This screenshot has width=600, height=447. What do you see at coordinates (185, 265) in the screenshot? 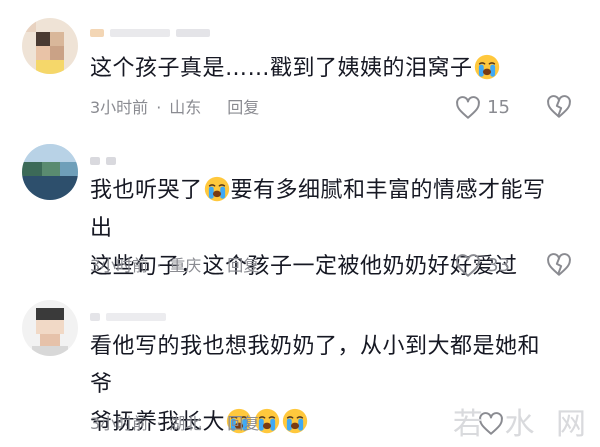
I see `location: 重庆` at bounding box center [185, 265].